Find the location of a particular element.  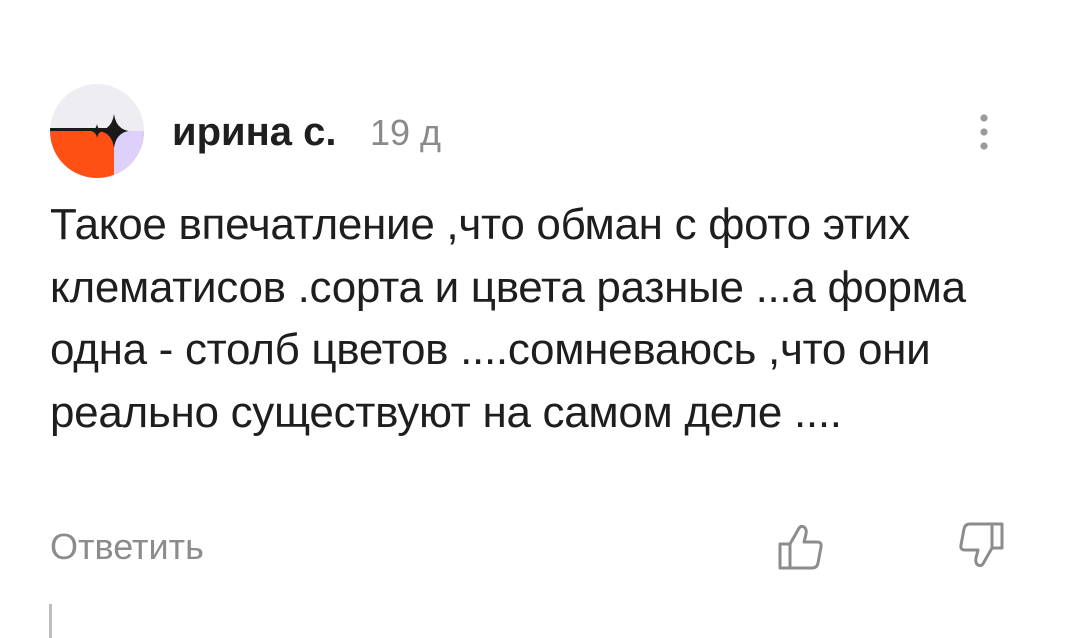

more-vertical-icon is located at coordinates (984, 132).